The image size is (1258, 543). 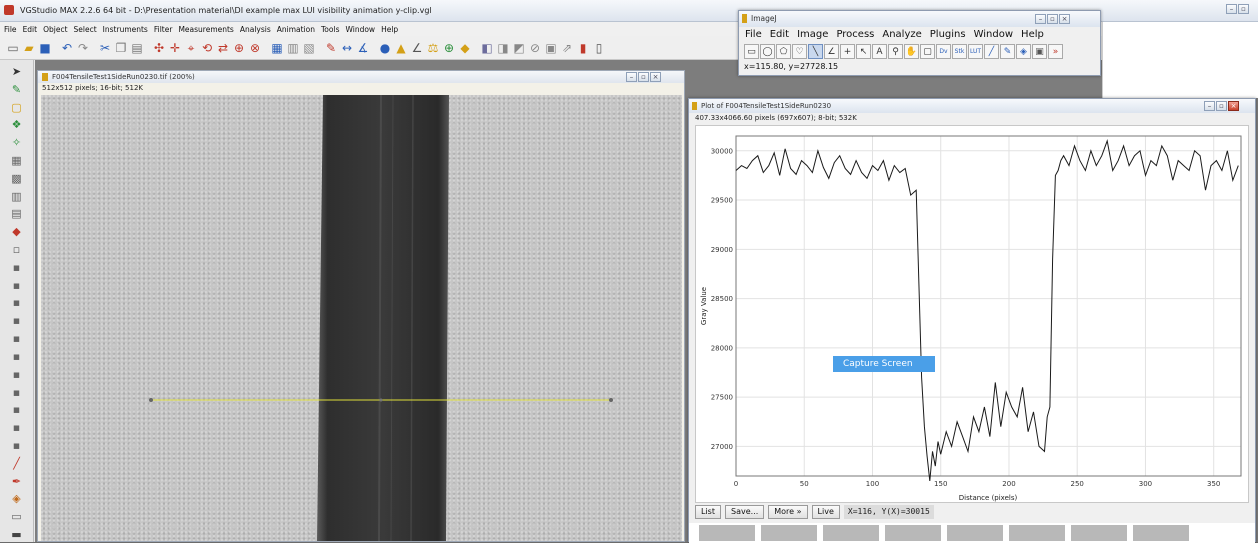 What do you see at coordinates (30, 29) in the screenshot?
I see `menu-item-edit: Edit` at bounding box center [30, 29].